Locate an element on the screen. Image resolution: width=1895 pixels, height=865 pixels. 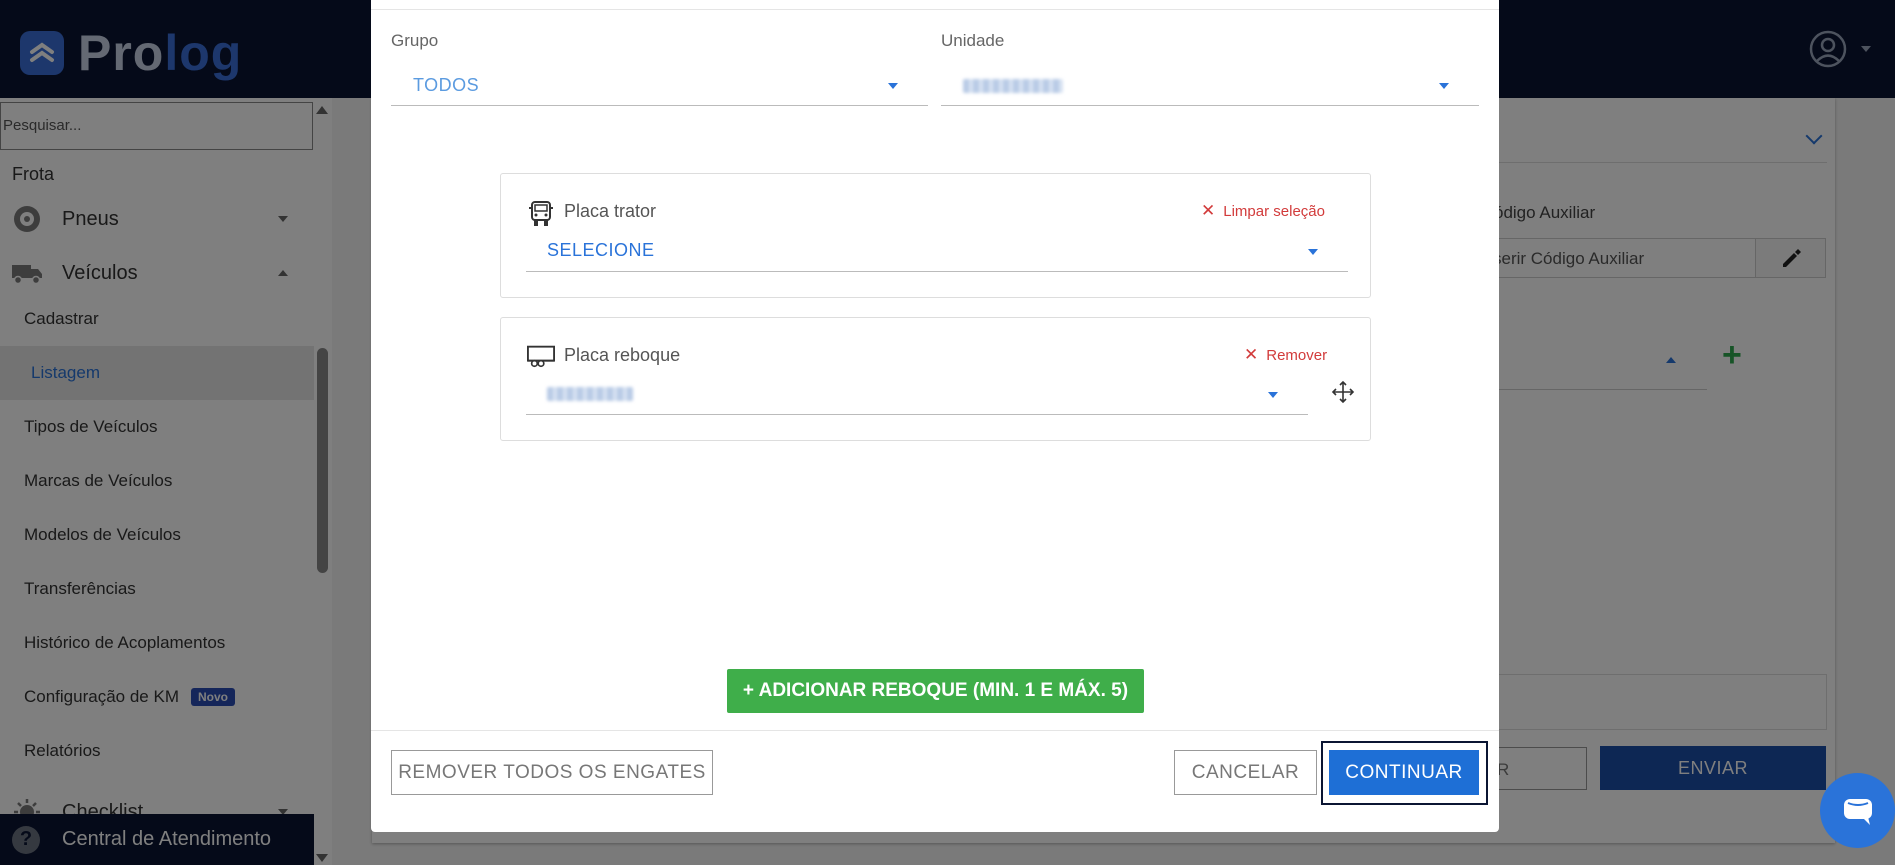
chat-button is located at coordinates (1857, 810).